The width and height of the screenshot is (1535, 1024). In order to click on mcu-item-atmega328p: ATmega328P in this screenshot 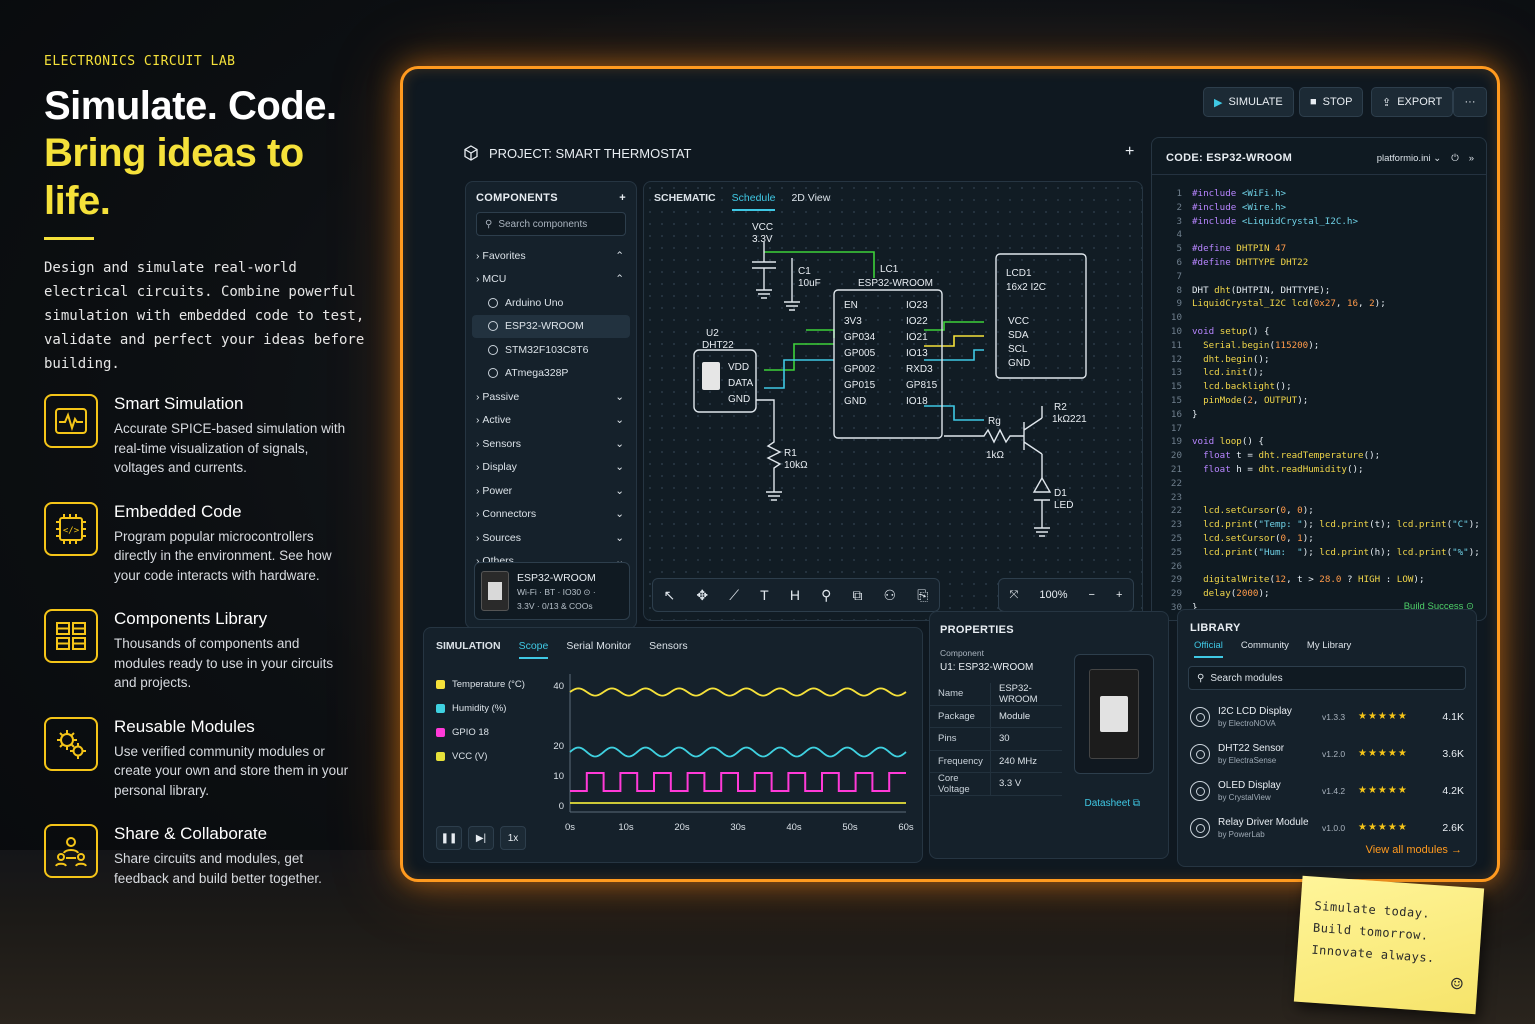, I will do `click(551, 374)`.